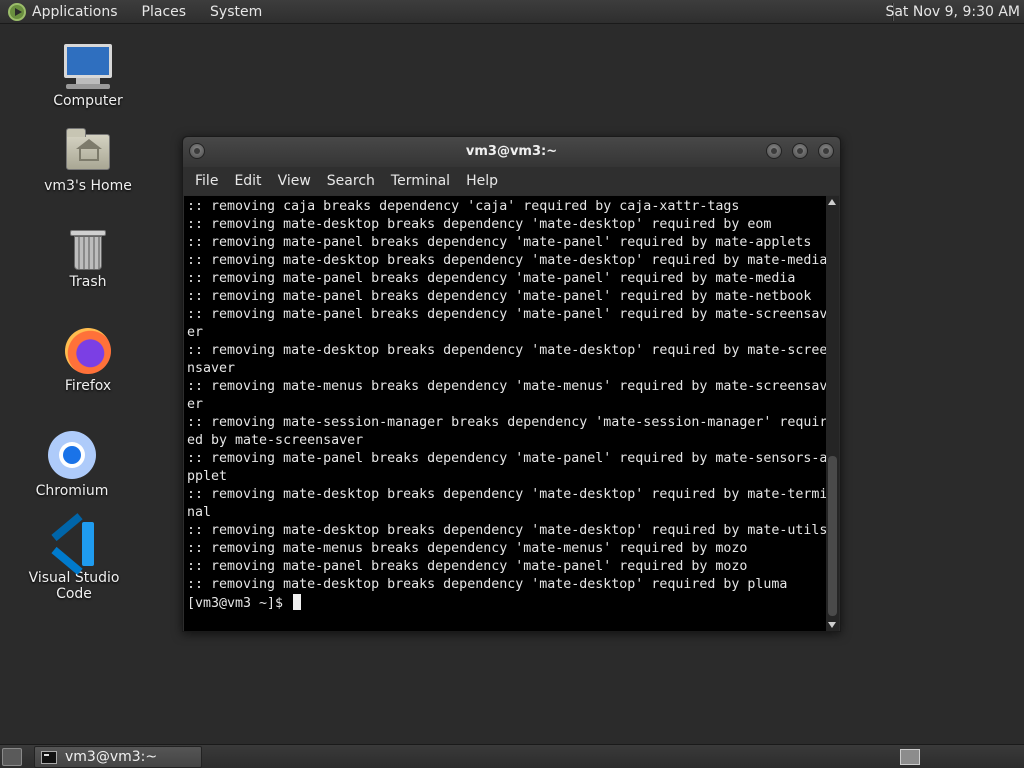  What do you see at coordinates (88, 351) in the screenshot?
I see `firefox-icon` at bounding box center [88, 351].